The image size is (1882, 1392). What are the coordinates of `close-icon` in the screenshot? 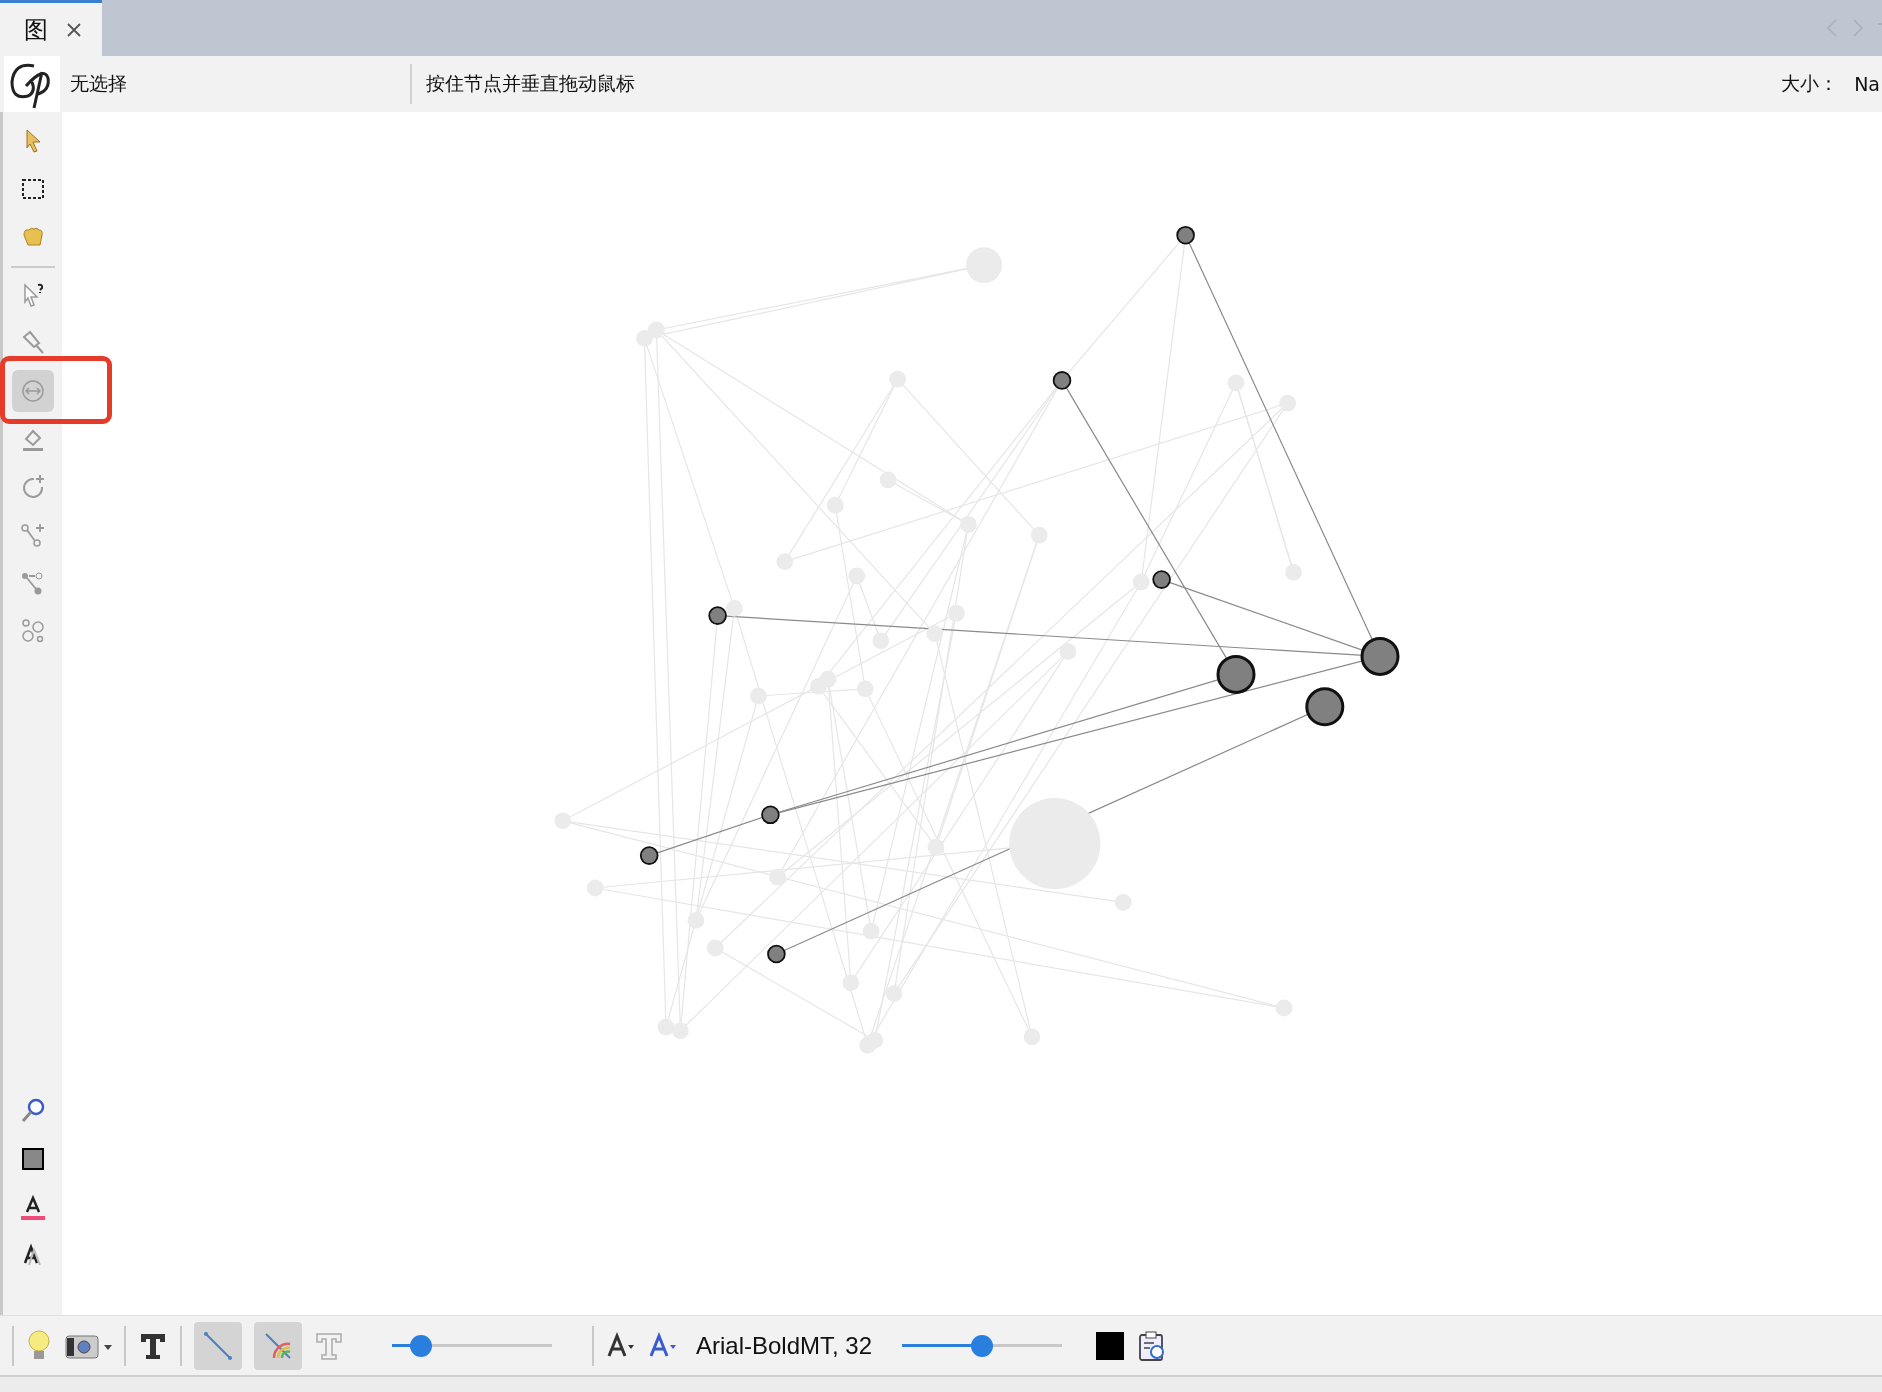 It's located at (74, 29).